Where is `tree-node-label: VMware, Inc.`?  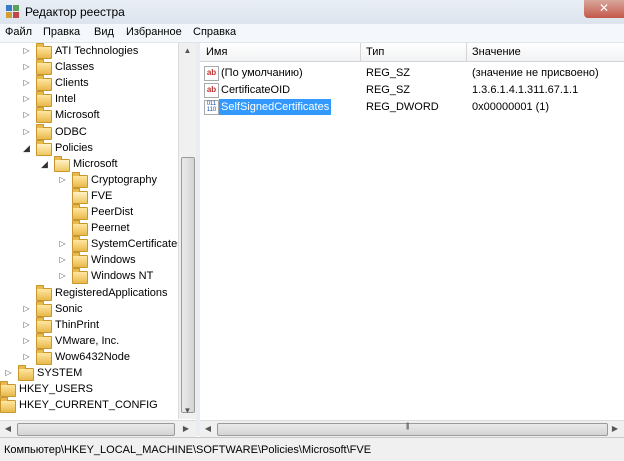
tree-node-label: VMware, Inc. is located at coordinates (87, 340).